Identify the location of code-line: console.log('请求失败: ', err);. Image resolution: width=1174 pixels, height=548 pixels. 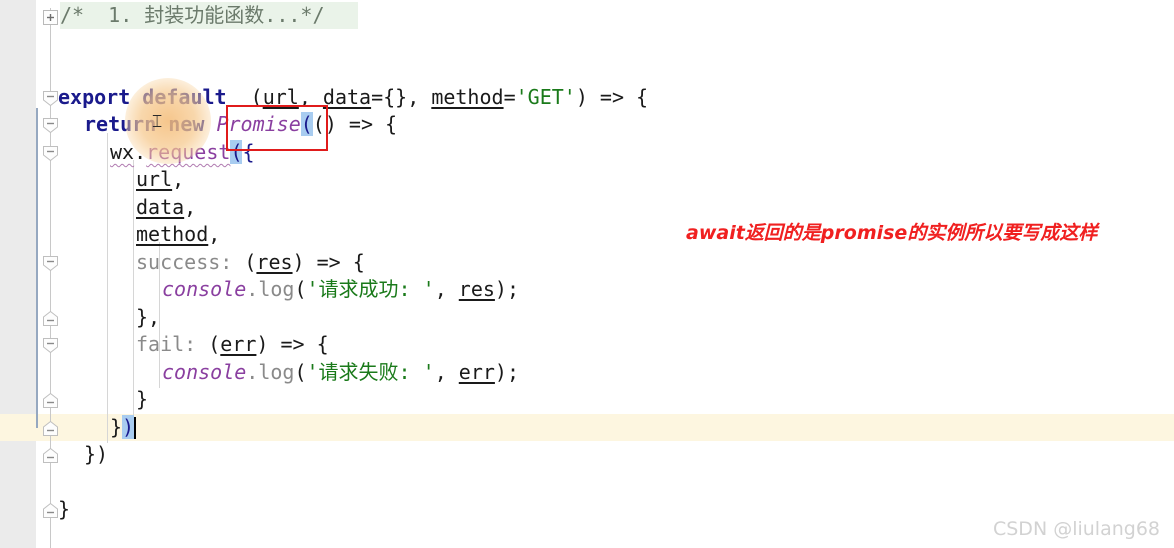
(587, 372).